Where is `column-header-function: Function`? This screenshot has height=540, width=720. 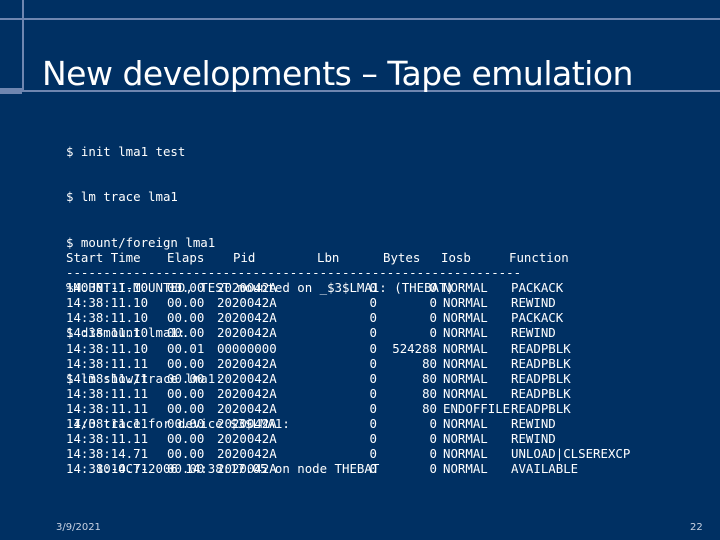 column-header-function: Function is located at coordinates (539, 257).